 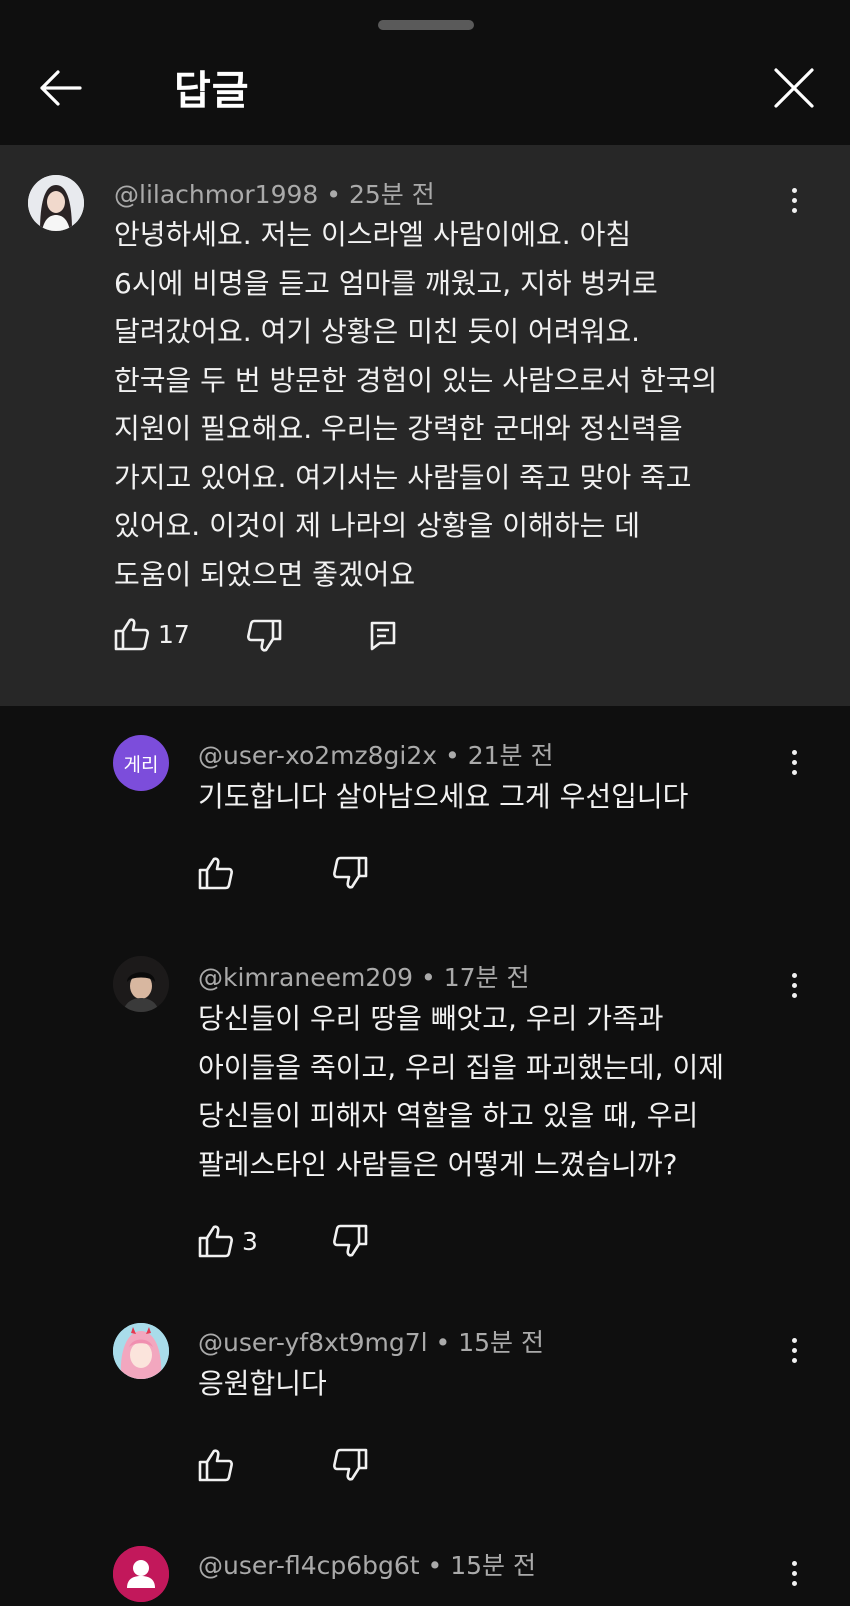 I want to click on arrow-left-icon, so click(x=61, y=88).